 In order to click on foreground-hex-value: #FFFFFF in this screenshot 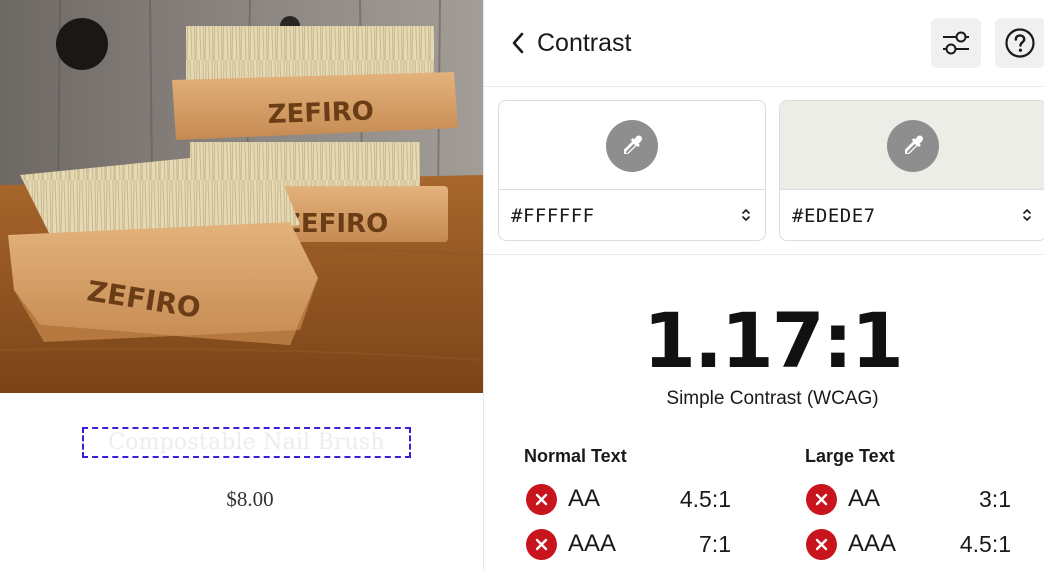, I will do `click(553, 215)`.